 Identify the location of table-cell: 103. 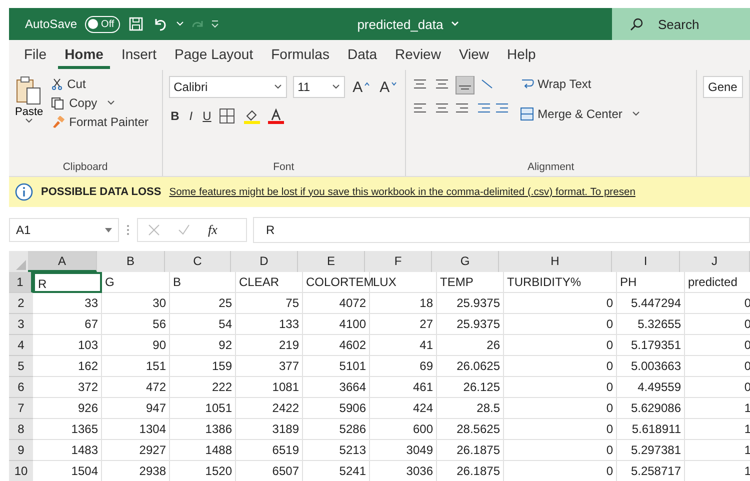
(67, 345).